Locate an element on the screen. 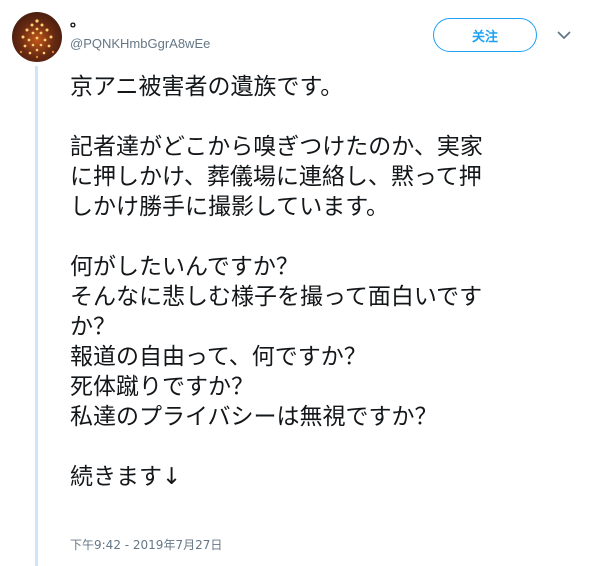  tweet-menu-button is located at coordinates (564, 35).